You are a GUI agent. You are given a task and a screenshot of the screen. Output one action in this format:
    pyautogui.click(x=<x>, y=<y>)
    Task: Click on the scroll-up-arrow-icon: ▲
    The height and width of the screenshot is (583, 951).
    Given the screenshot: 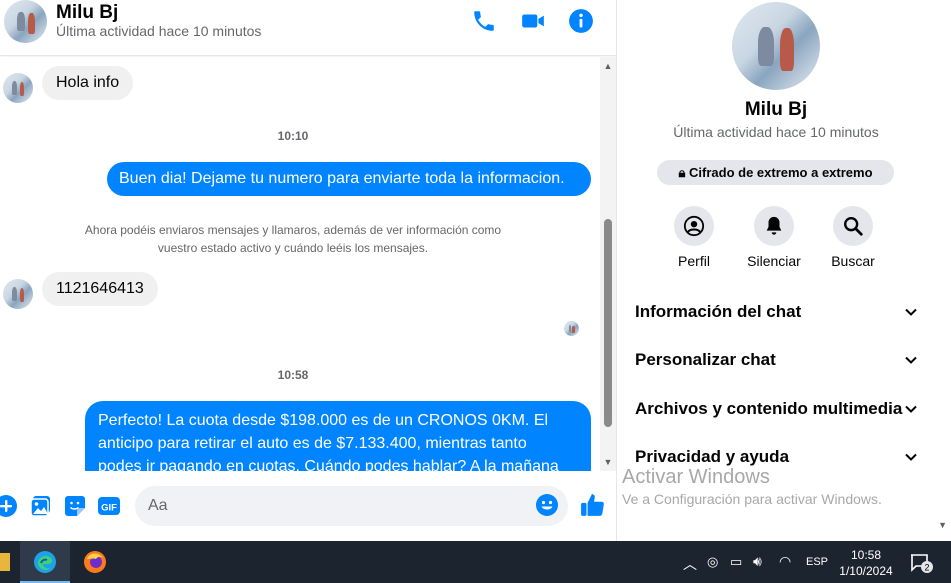 What is the action you would take?
    pyautogui.click(x=608, y=66)
    